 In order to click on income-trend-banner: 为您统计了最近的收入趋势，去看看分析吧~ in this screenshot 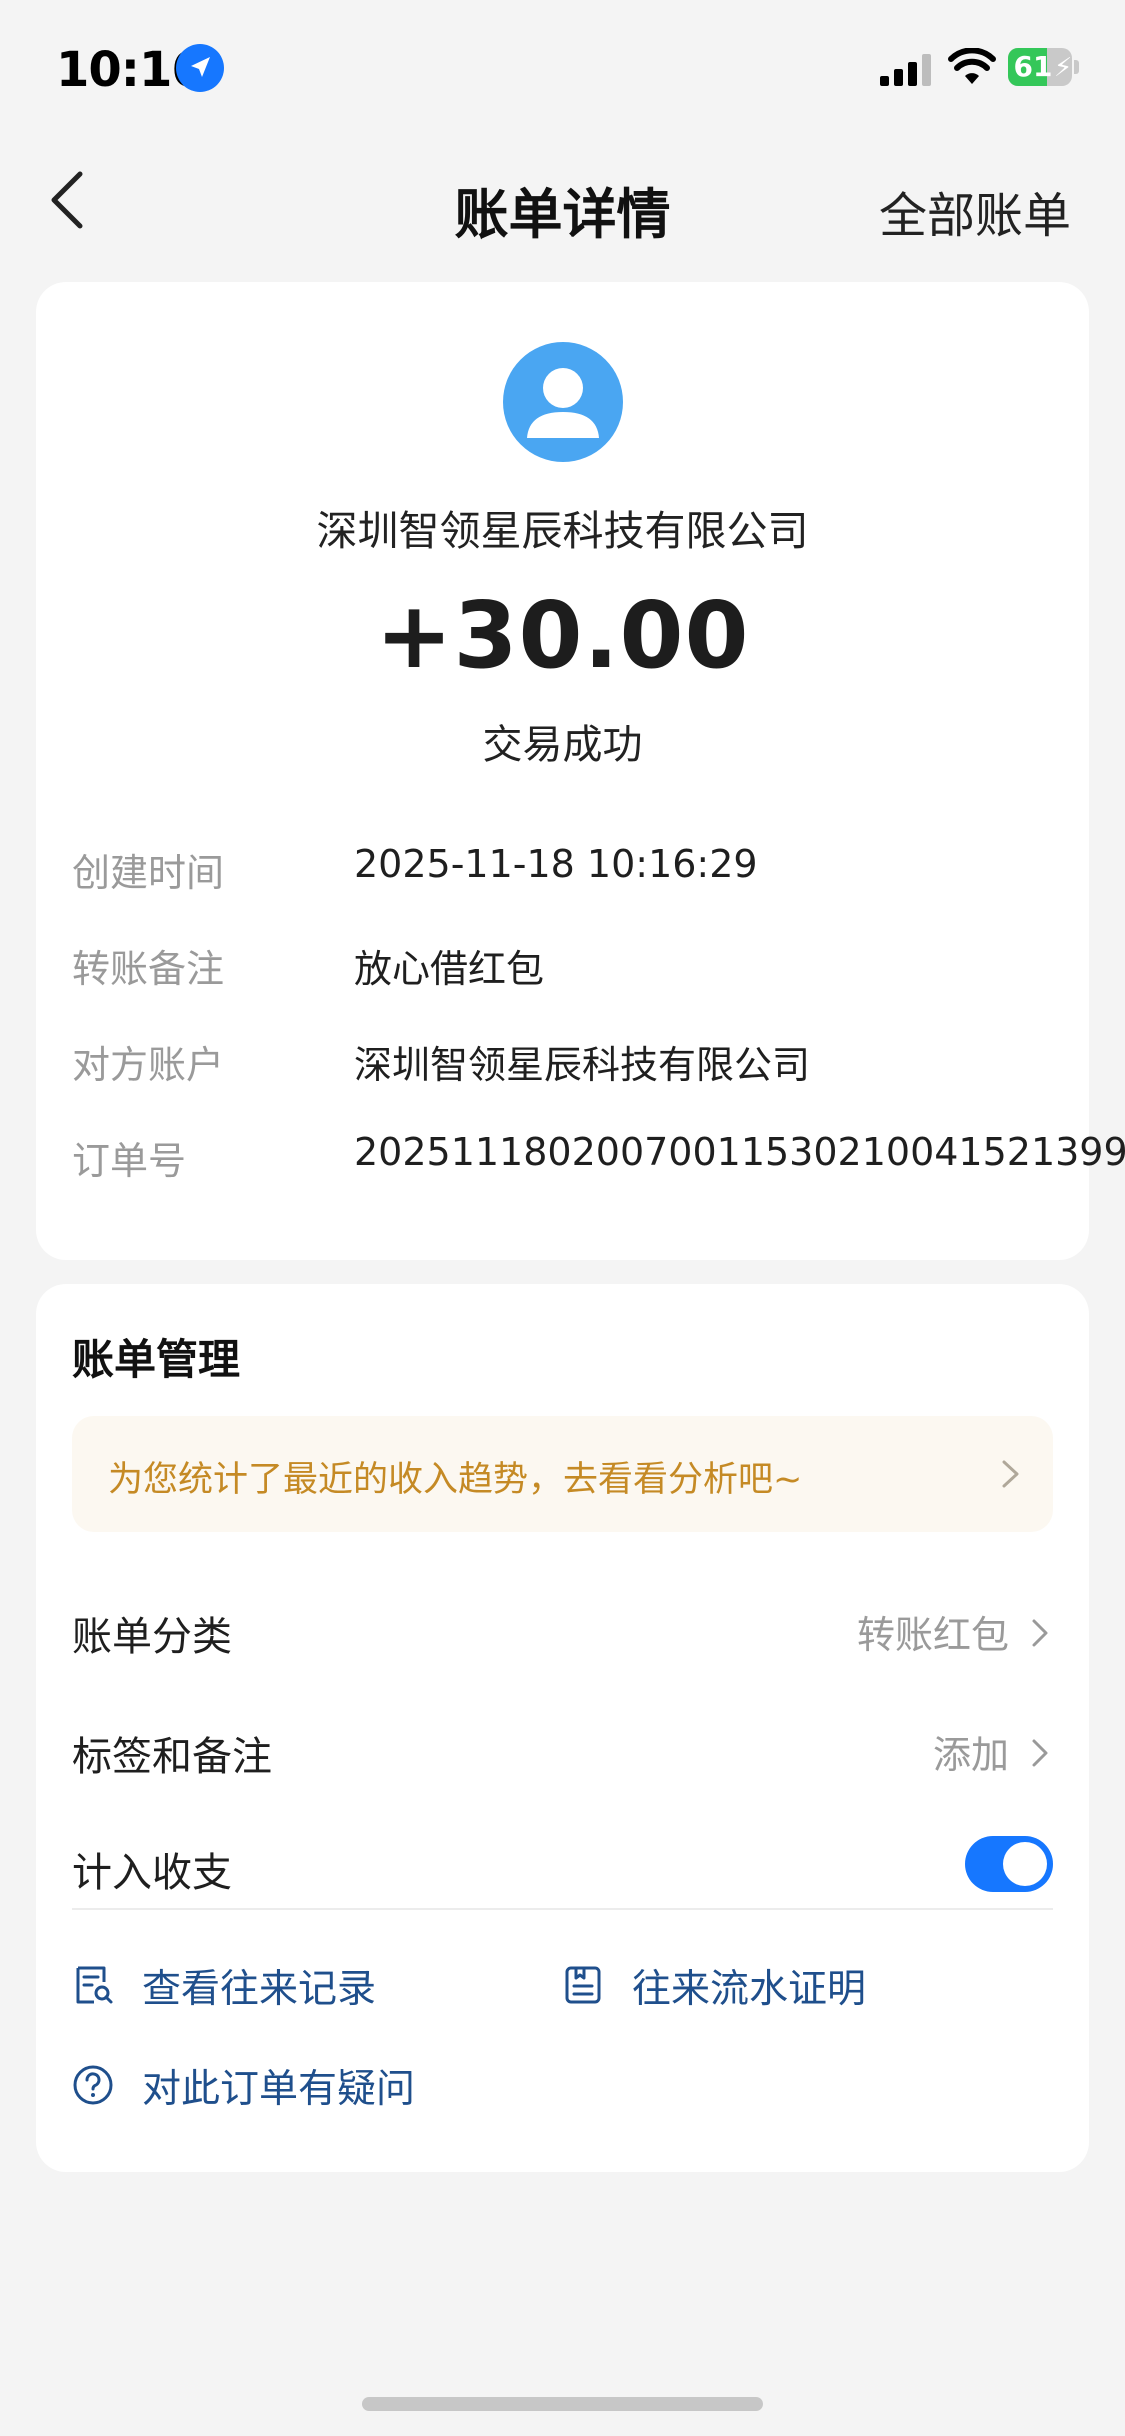, I will do `click(562, 1474)`.